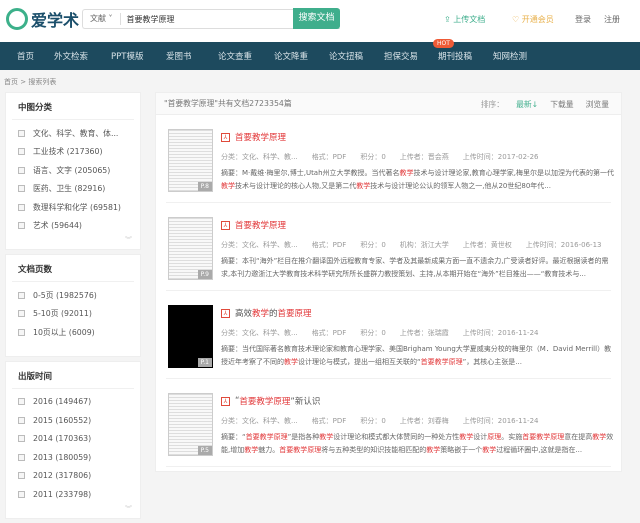 Image resolution: width=640 pixels, height=523 pixels. What do you see at coordinates (204, 362) in the screenshot?
I see `page-count-badge: P.1` at bounding box center [204, 362].